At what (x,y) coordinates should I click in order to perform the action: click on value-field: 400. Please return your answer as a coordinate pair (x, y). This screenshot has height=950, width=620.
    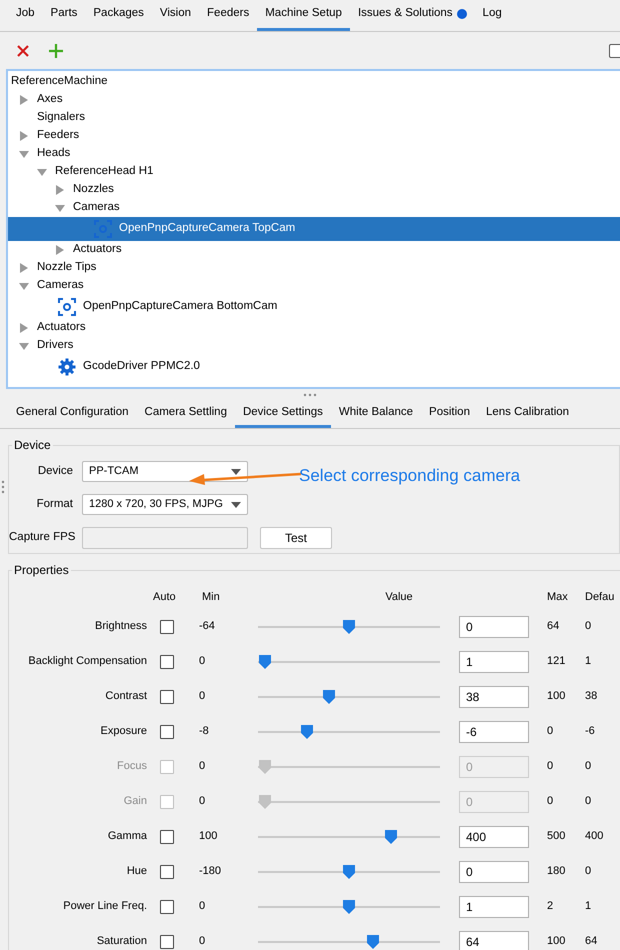
    Looking at the image, I should click on (494, 837).